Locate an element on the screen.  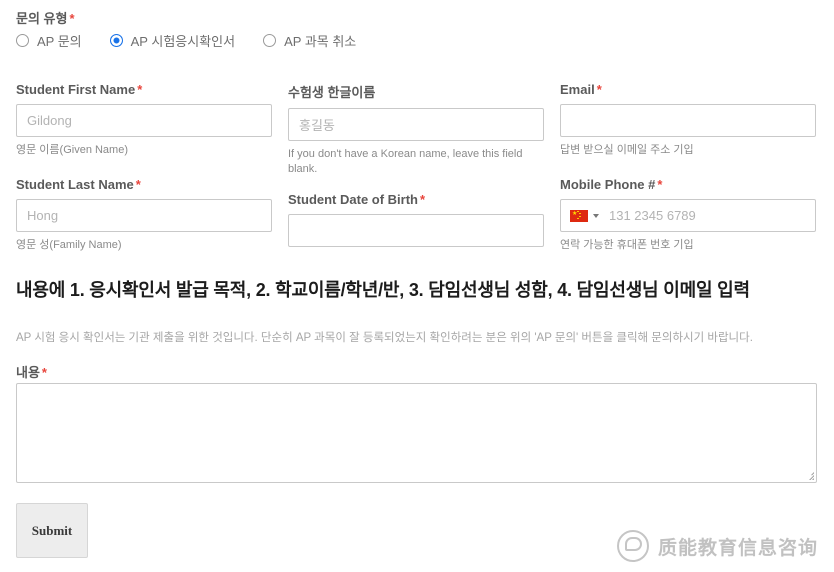
inquiry-type-label: 문의 유형 * is located at coordinates (45, 17).